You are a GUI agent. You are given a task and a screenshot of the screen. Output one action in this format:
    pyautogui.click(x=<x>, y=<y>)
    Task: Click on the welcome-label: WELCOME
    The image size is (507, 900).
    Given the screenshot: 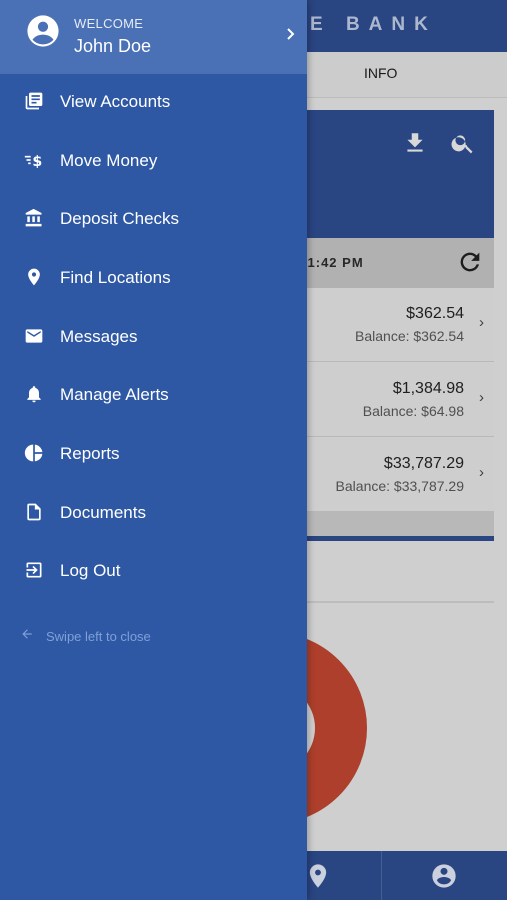 What is the action you would take?
    pyautogui.click(x=109, y=23)
    